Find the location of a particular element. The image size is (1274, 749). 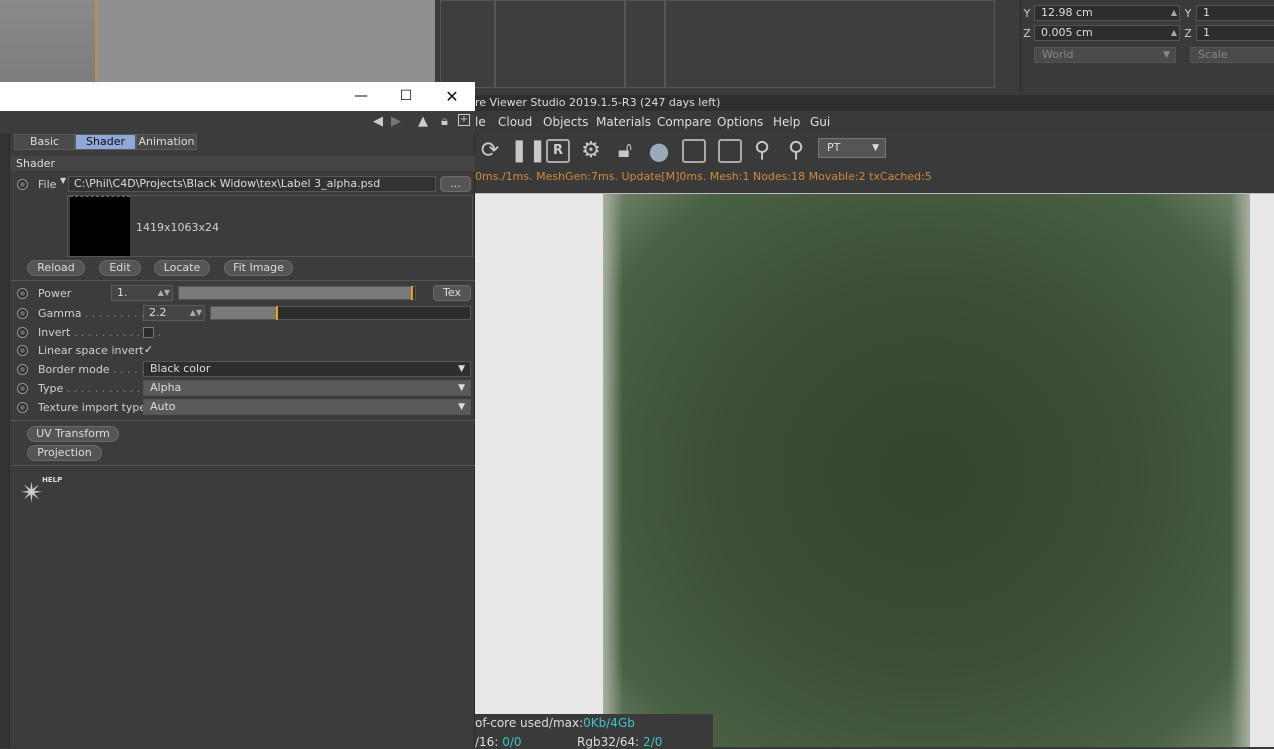

linear-space-invert-checkbox: ✓ is located at coordinates (148, 350).